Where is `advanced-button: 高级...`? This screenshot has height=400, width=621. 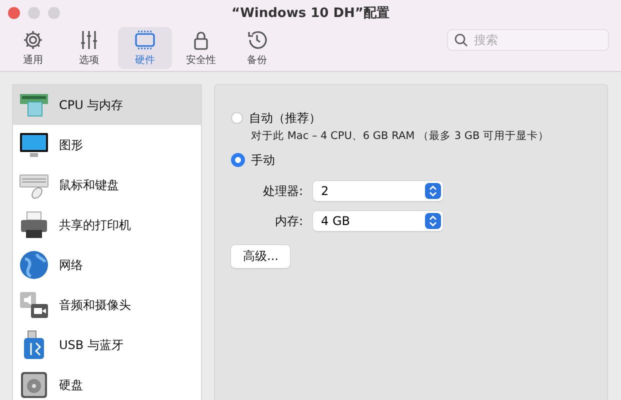
advanced-button: 高级... is located at coordinates (260, 256).